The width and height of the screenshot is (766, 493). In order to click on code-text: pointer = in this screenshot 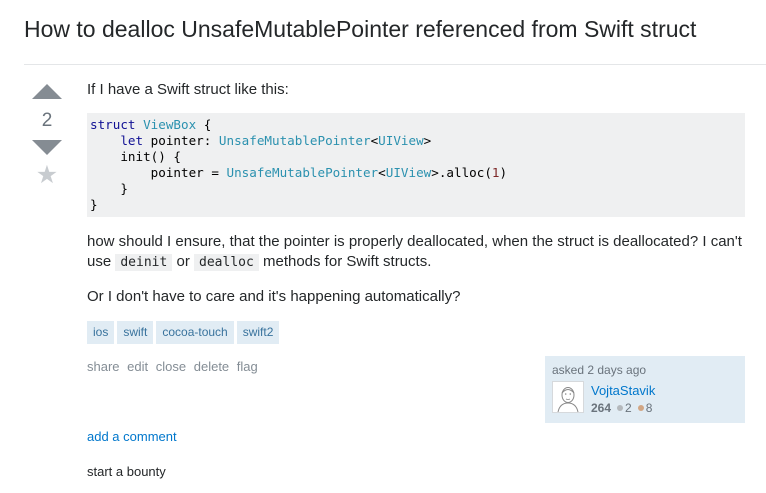, I will do `click(188, 172)`.